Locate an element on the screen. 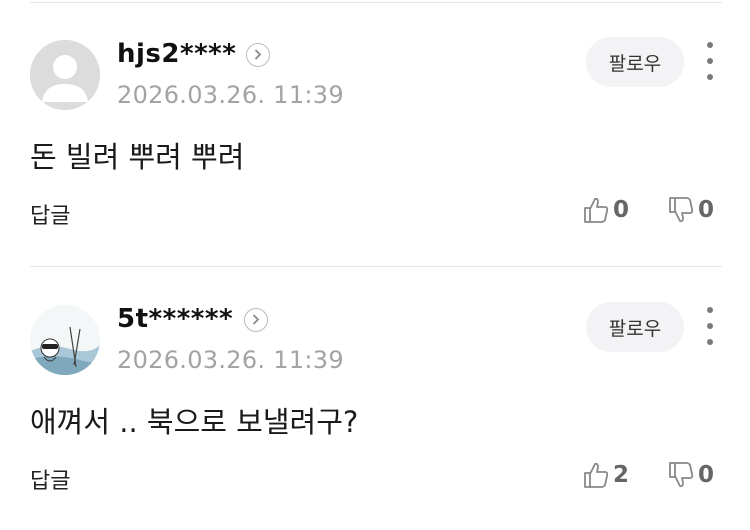 The height and width of the screenshot is (530, 750). custom-avatar is located at coordinates (65, 340).